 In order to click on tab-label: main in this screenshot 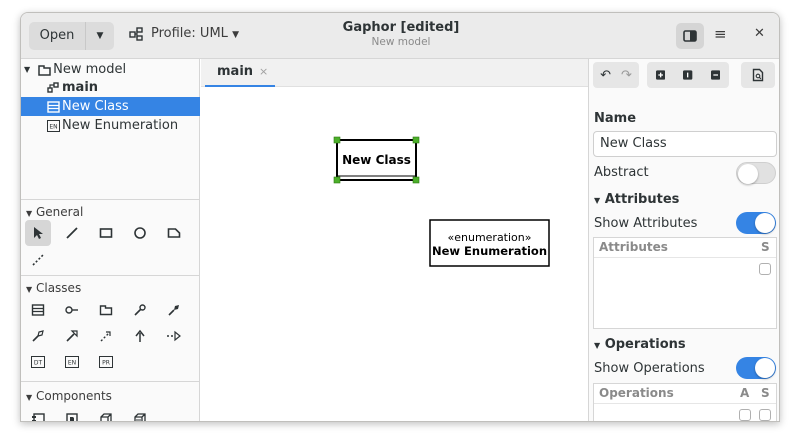, I will do `click(235, 71)`.